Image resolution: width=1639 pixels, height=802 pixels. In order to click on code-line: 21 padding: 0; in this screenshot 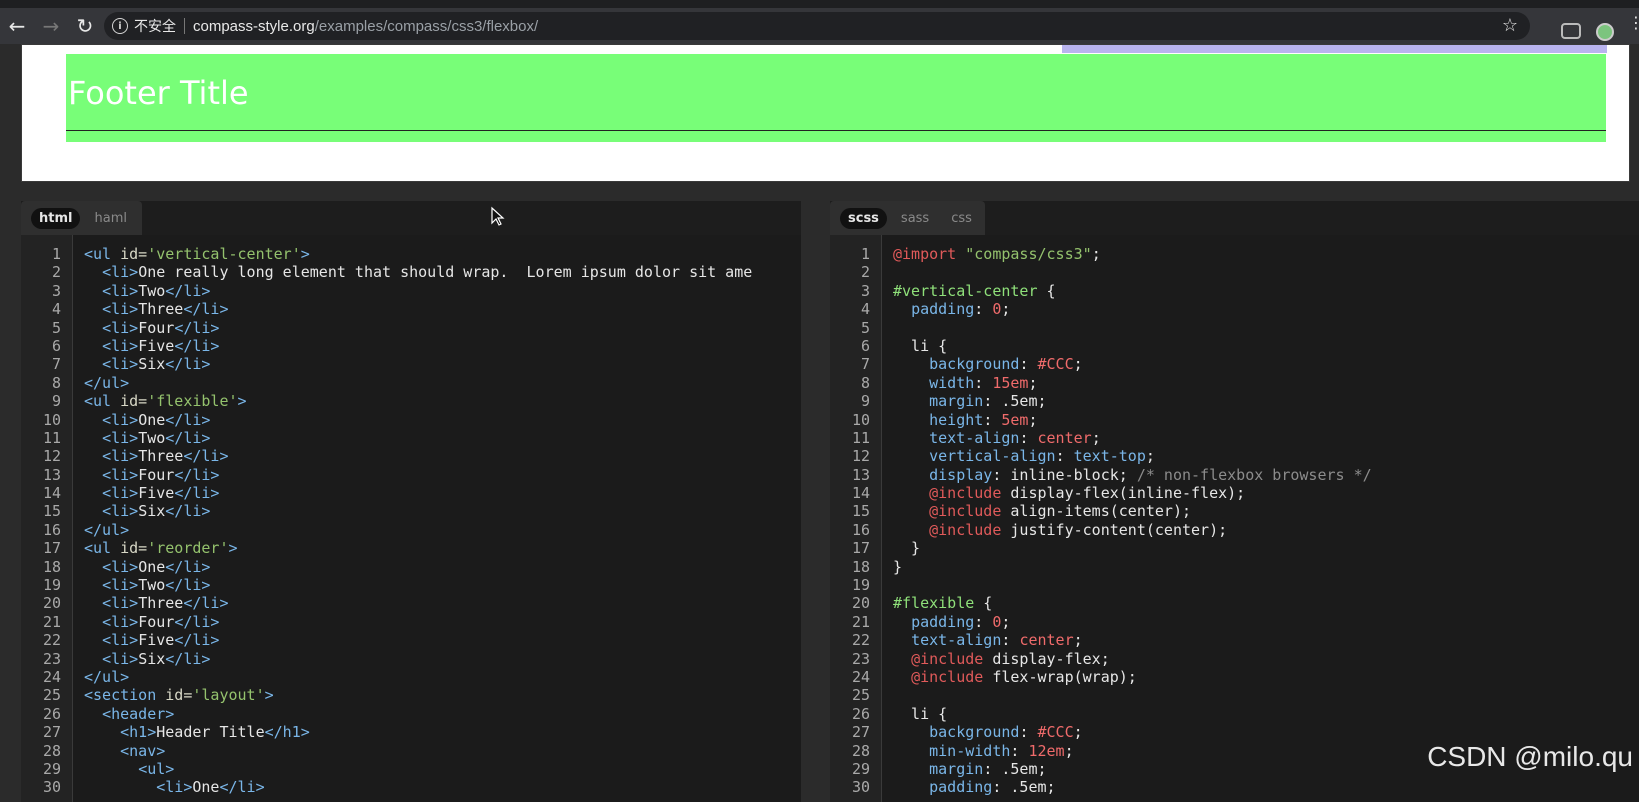, I will do `click(1234, 622)`.